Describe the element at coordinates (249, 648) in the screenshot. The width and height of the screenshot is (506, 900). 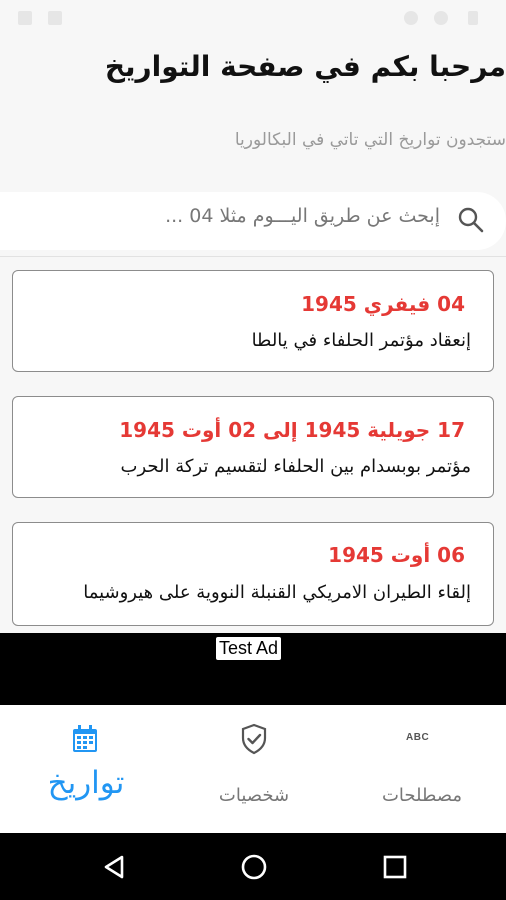
I see `ad-label: Test Ad` at that location.